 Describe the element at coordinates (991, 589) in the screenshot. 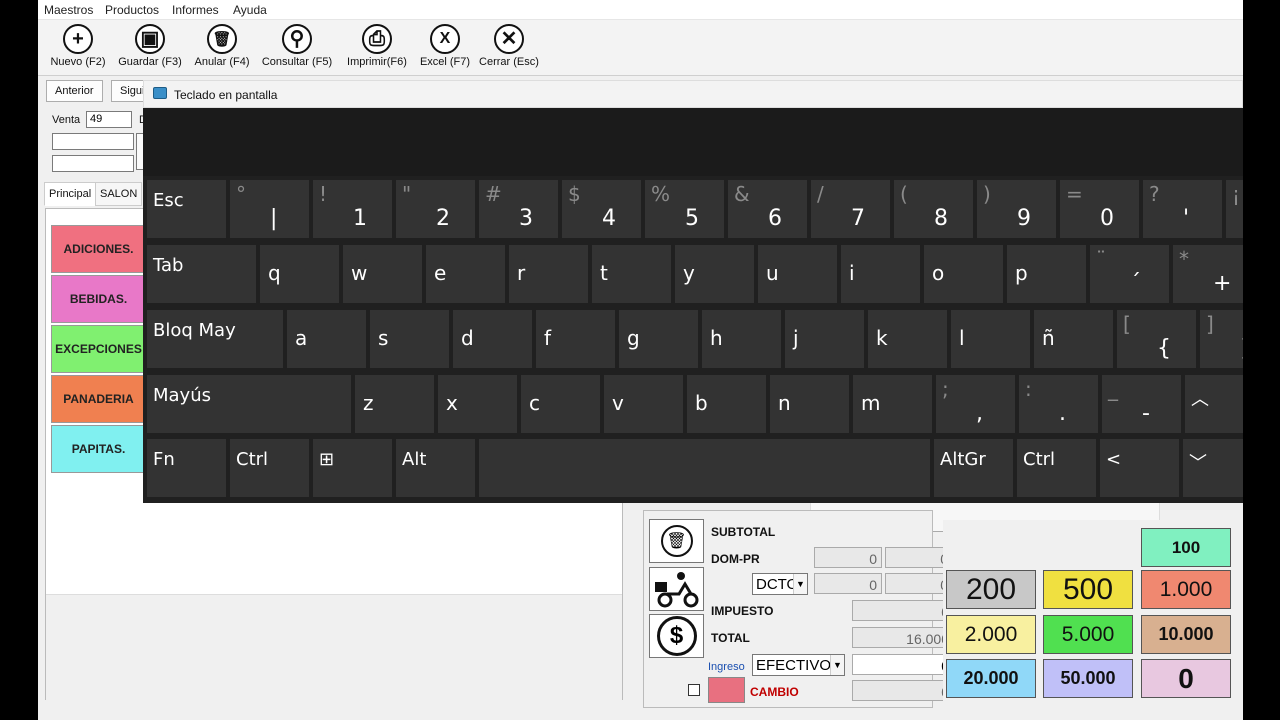

I see `bill-200: 200` at that location.